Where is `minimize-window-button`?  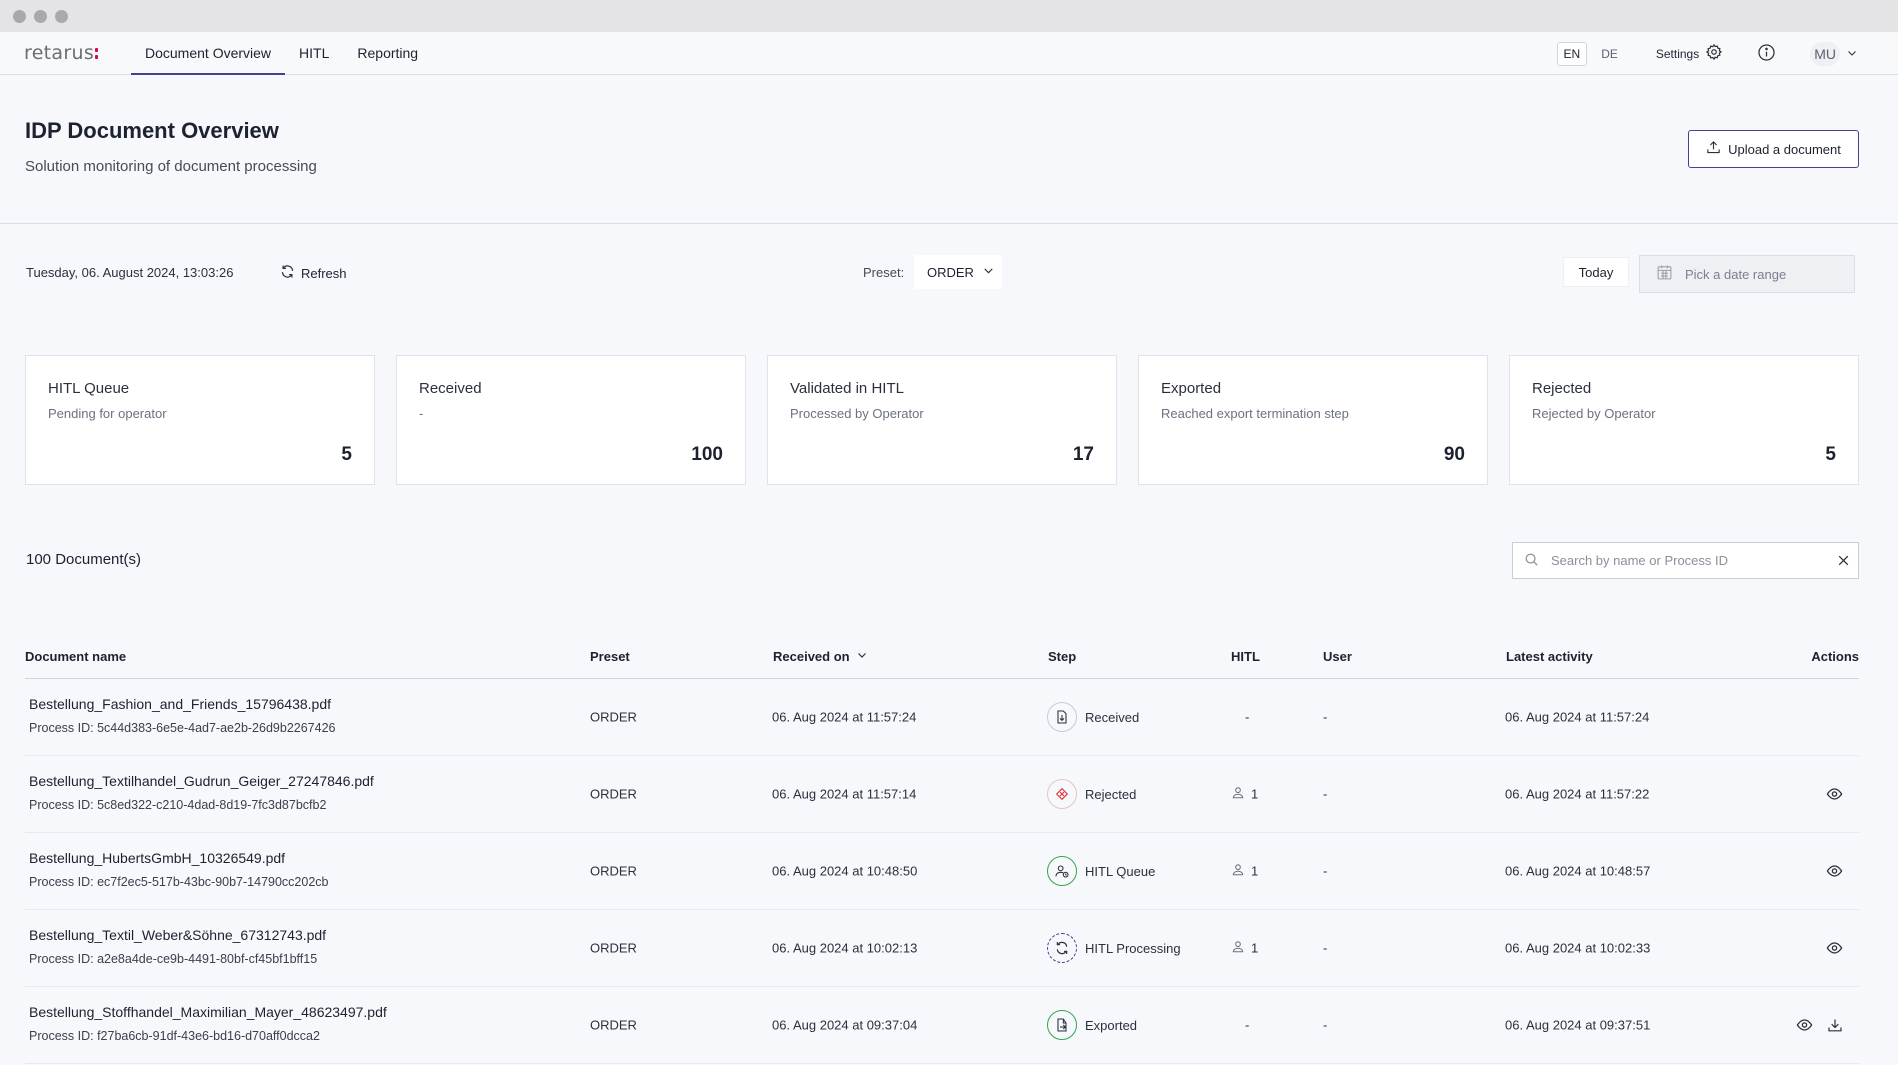 minimize-window-button is located at coordinates (40, 16).